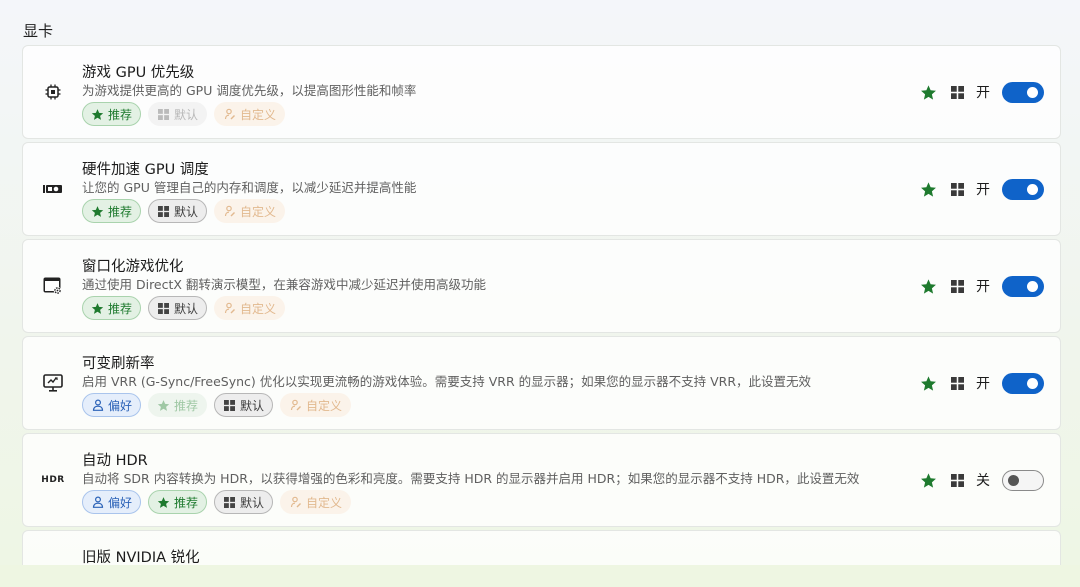 Image resolution: width=1080 pixels, height=587 pixels. Describe the element at coordinates (249, 187) in the screenshot. I see `setting-description: 让您的 GPU 管理自己的内存和调度，以减少延迟并提高性能` at that location.